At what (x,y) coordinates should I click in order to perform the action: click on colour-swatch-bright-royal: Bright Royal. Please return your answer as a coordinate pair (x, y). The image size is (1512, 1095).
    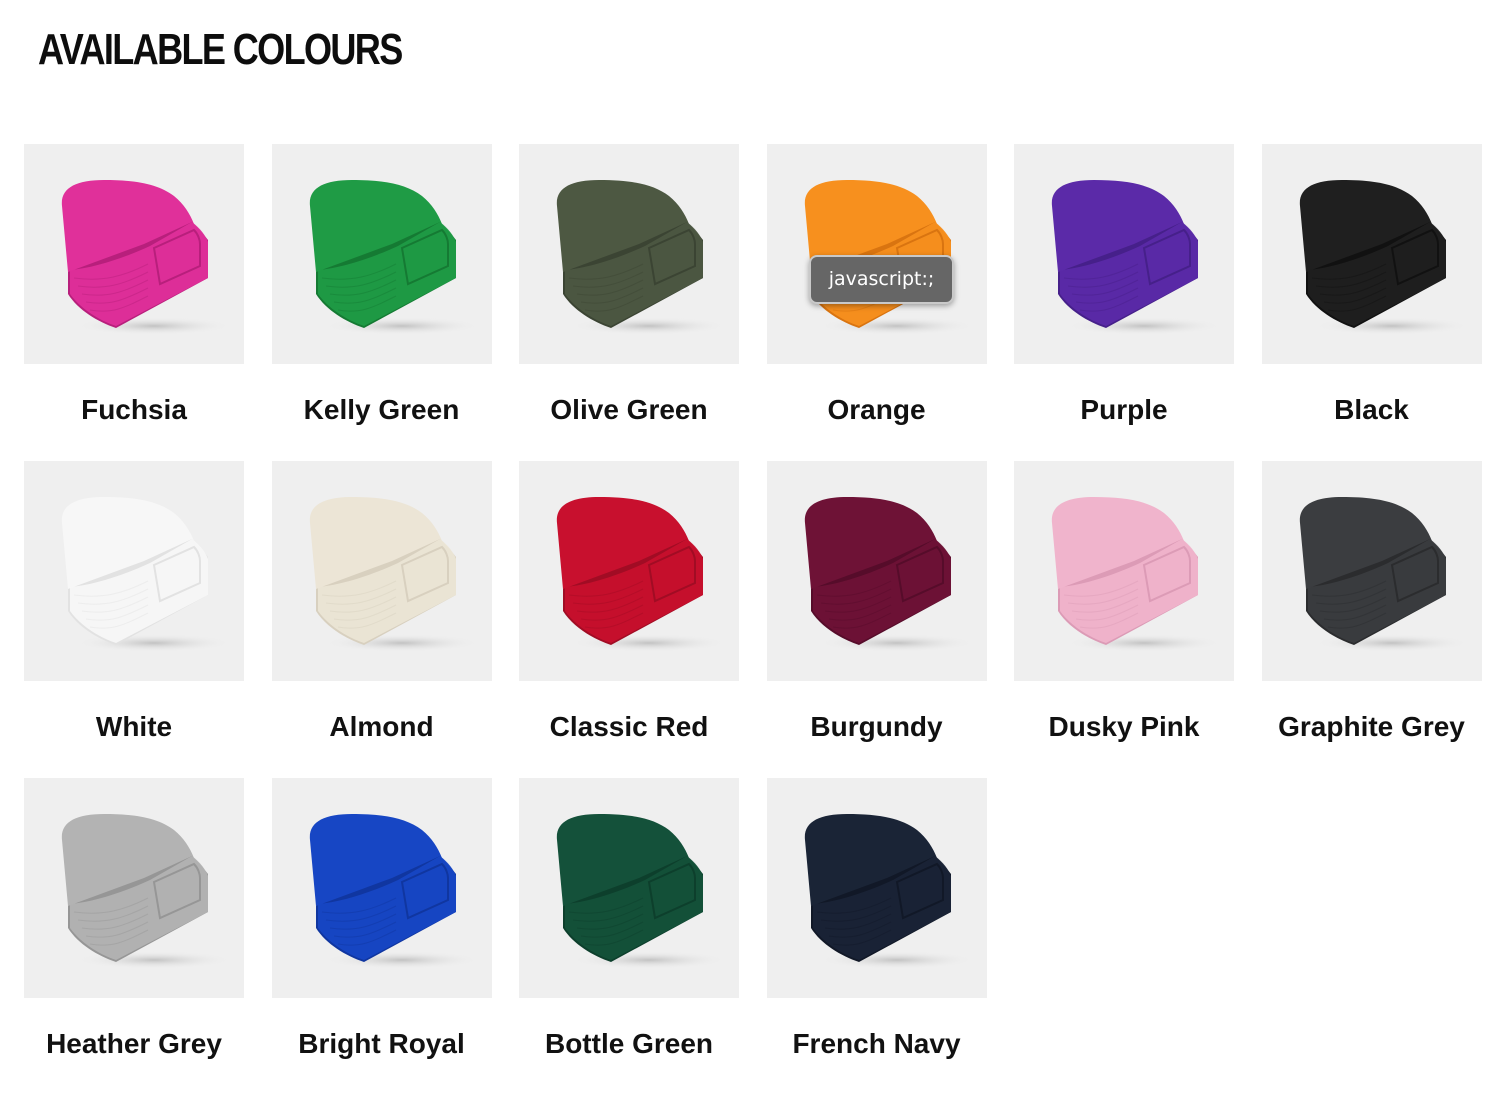
    Looking at the image, I should click on (381, 936).